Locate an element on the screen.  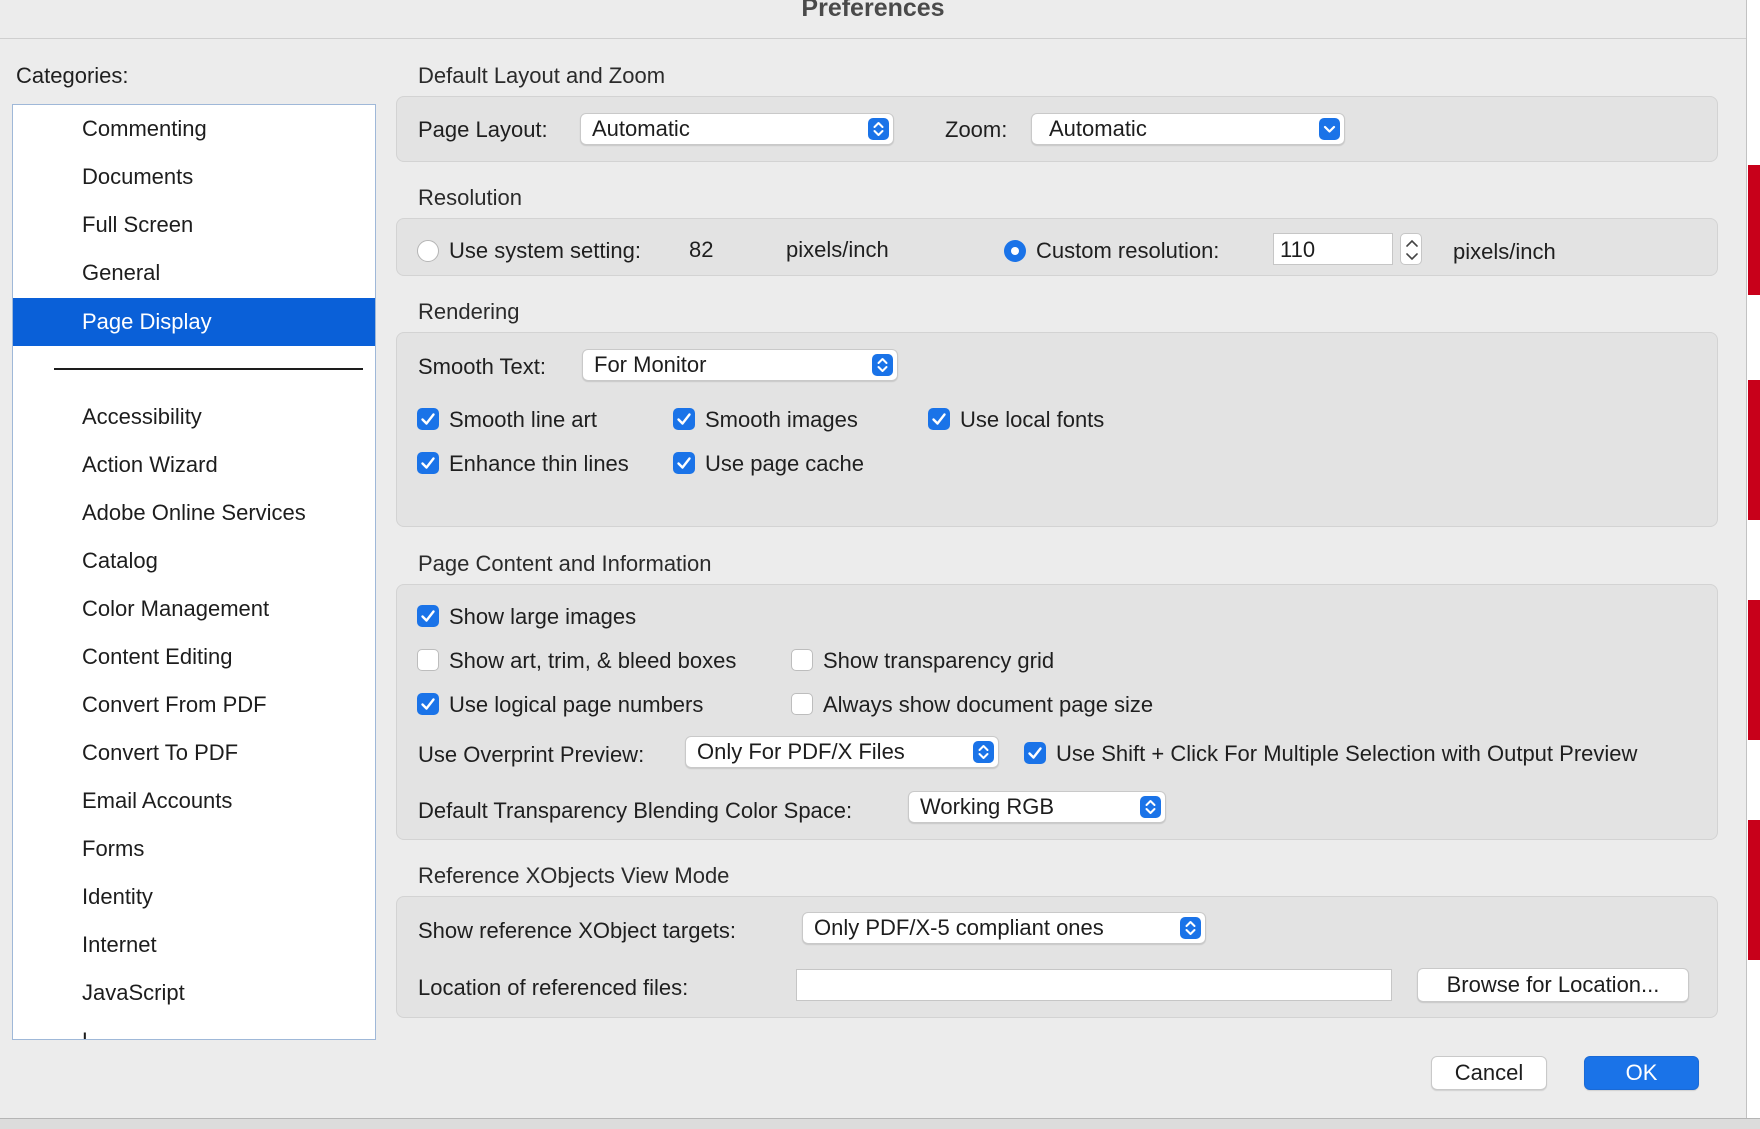
enhance-thin-lines-checkbox is located at coordinates (428, 463).